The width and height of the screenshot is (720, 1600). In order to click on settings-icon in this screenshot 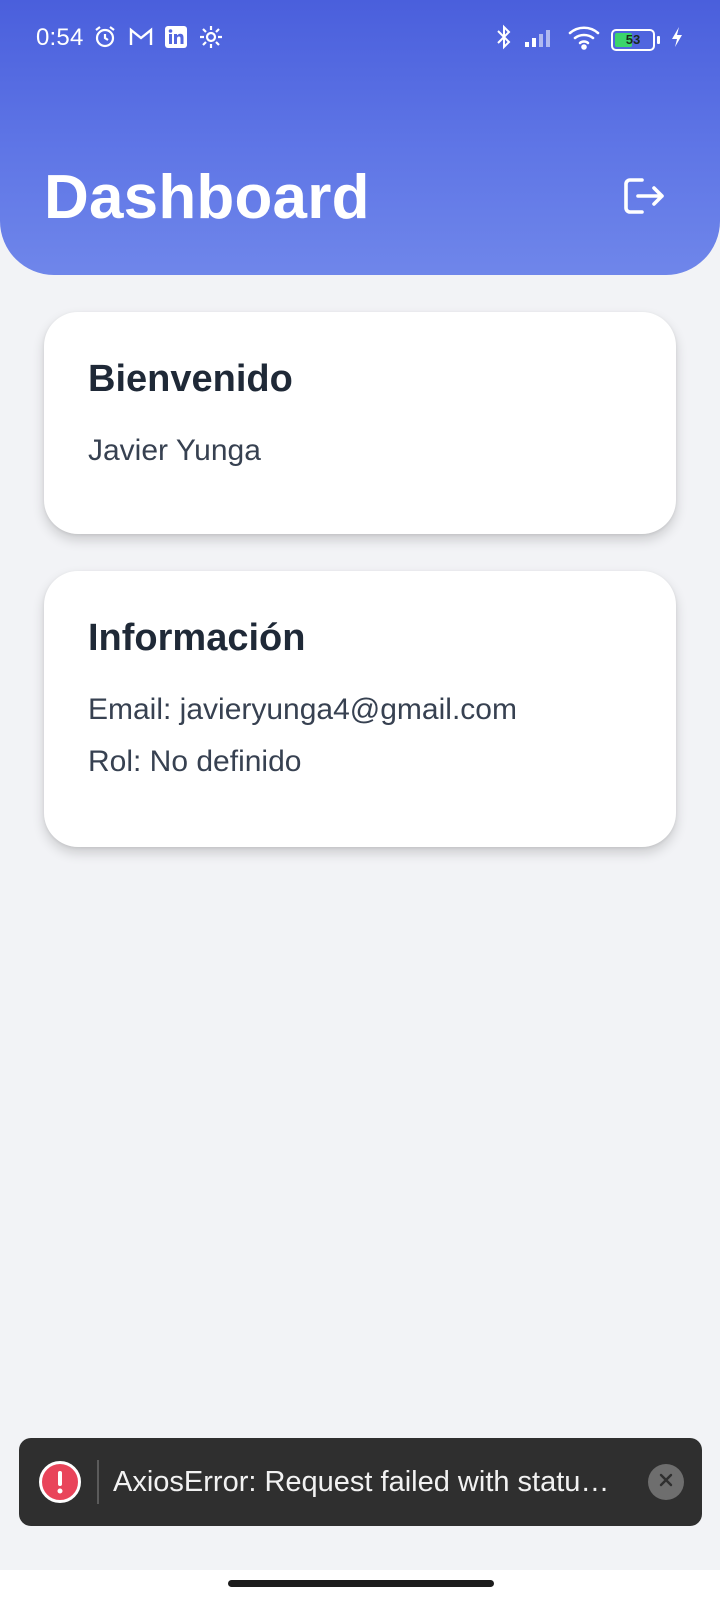, I will do `click(211, 37)`.